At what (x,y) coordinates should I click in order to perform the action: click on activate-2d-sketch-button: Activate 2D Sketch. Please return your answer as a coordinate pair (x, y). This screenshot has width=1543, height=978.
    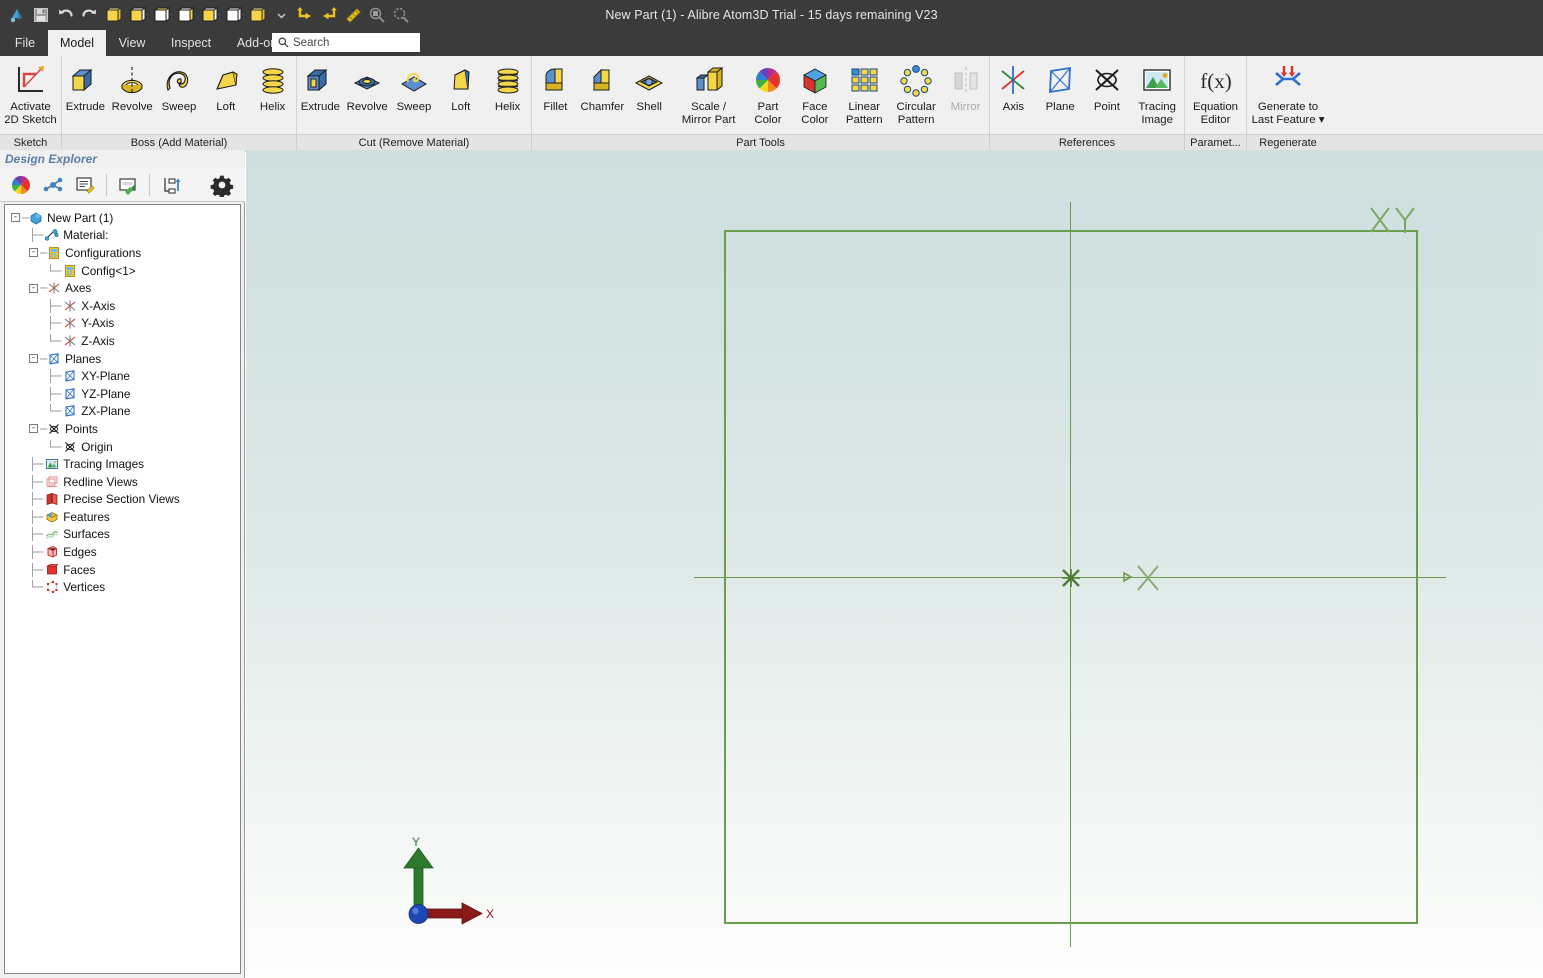
    Looking at the image, I should click on (30, 95).